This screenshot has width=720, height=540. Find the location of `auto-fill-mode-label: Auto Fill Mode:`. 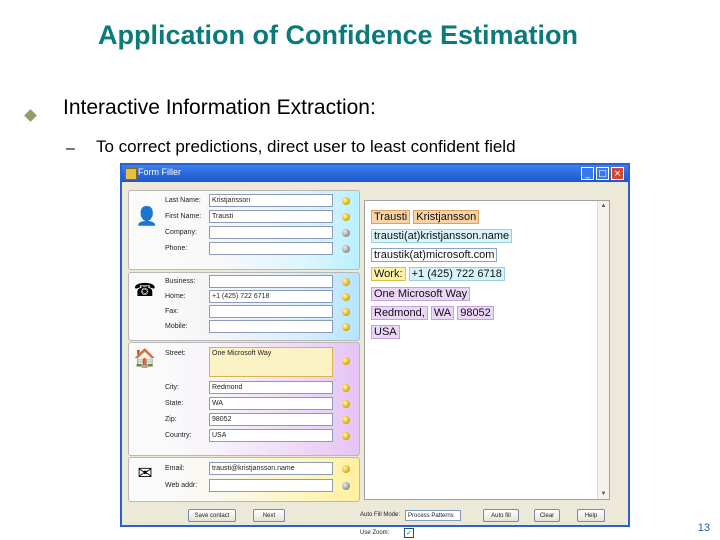

auto-fill-mode-label: Auto Fill Mode: is located at coordinates (380, 515).